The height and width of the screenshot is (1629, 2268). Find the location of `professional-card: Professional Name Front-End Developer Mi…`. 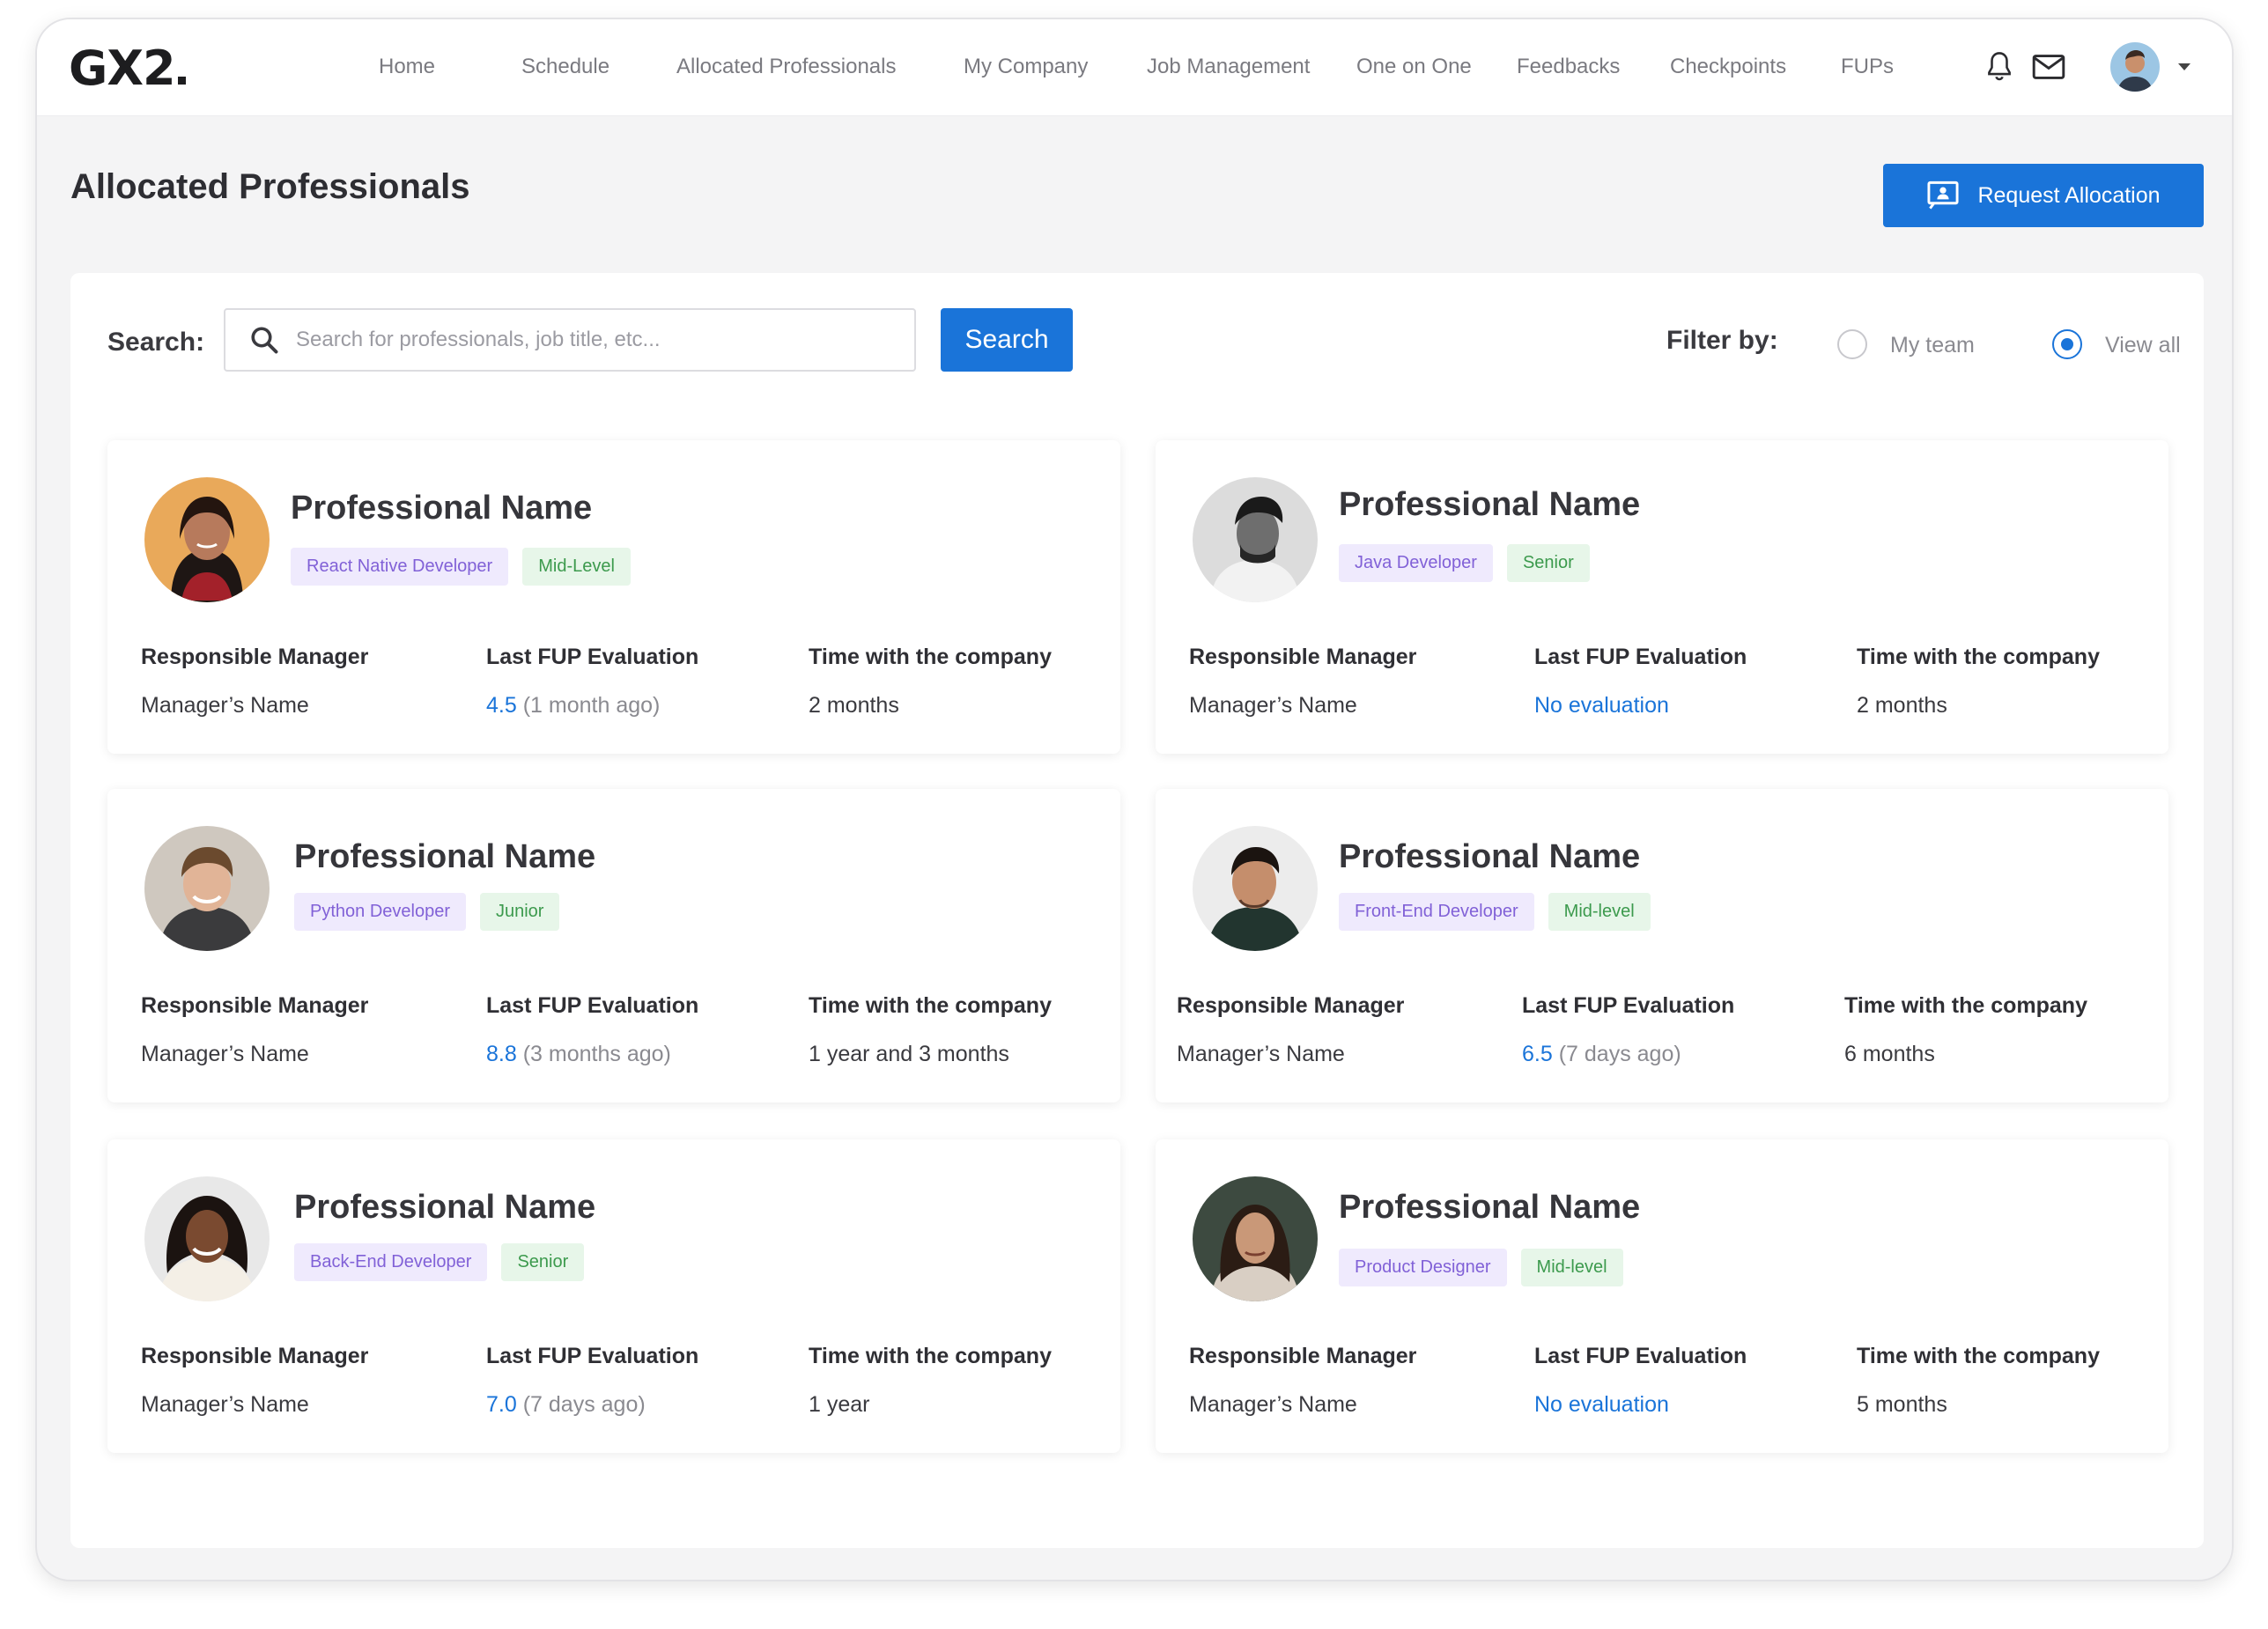

professional-card: Professional Name Front-End Developer Mi… is located at coordinates (1662, 945).